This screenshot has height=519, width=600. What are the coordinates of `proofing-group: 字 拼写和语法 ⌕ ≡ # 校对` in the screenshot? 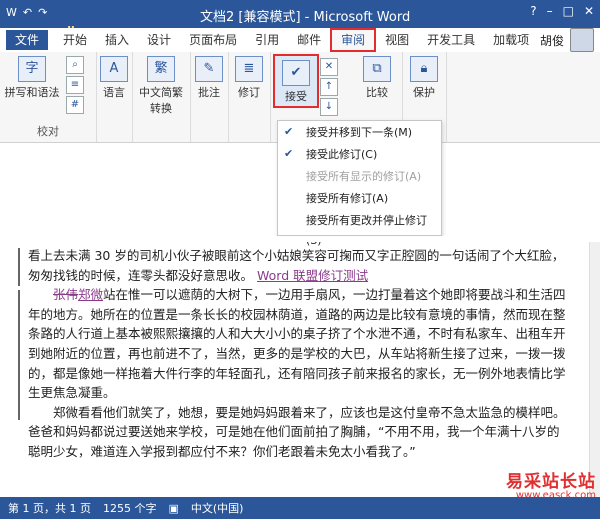 It's located at (48, 97).